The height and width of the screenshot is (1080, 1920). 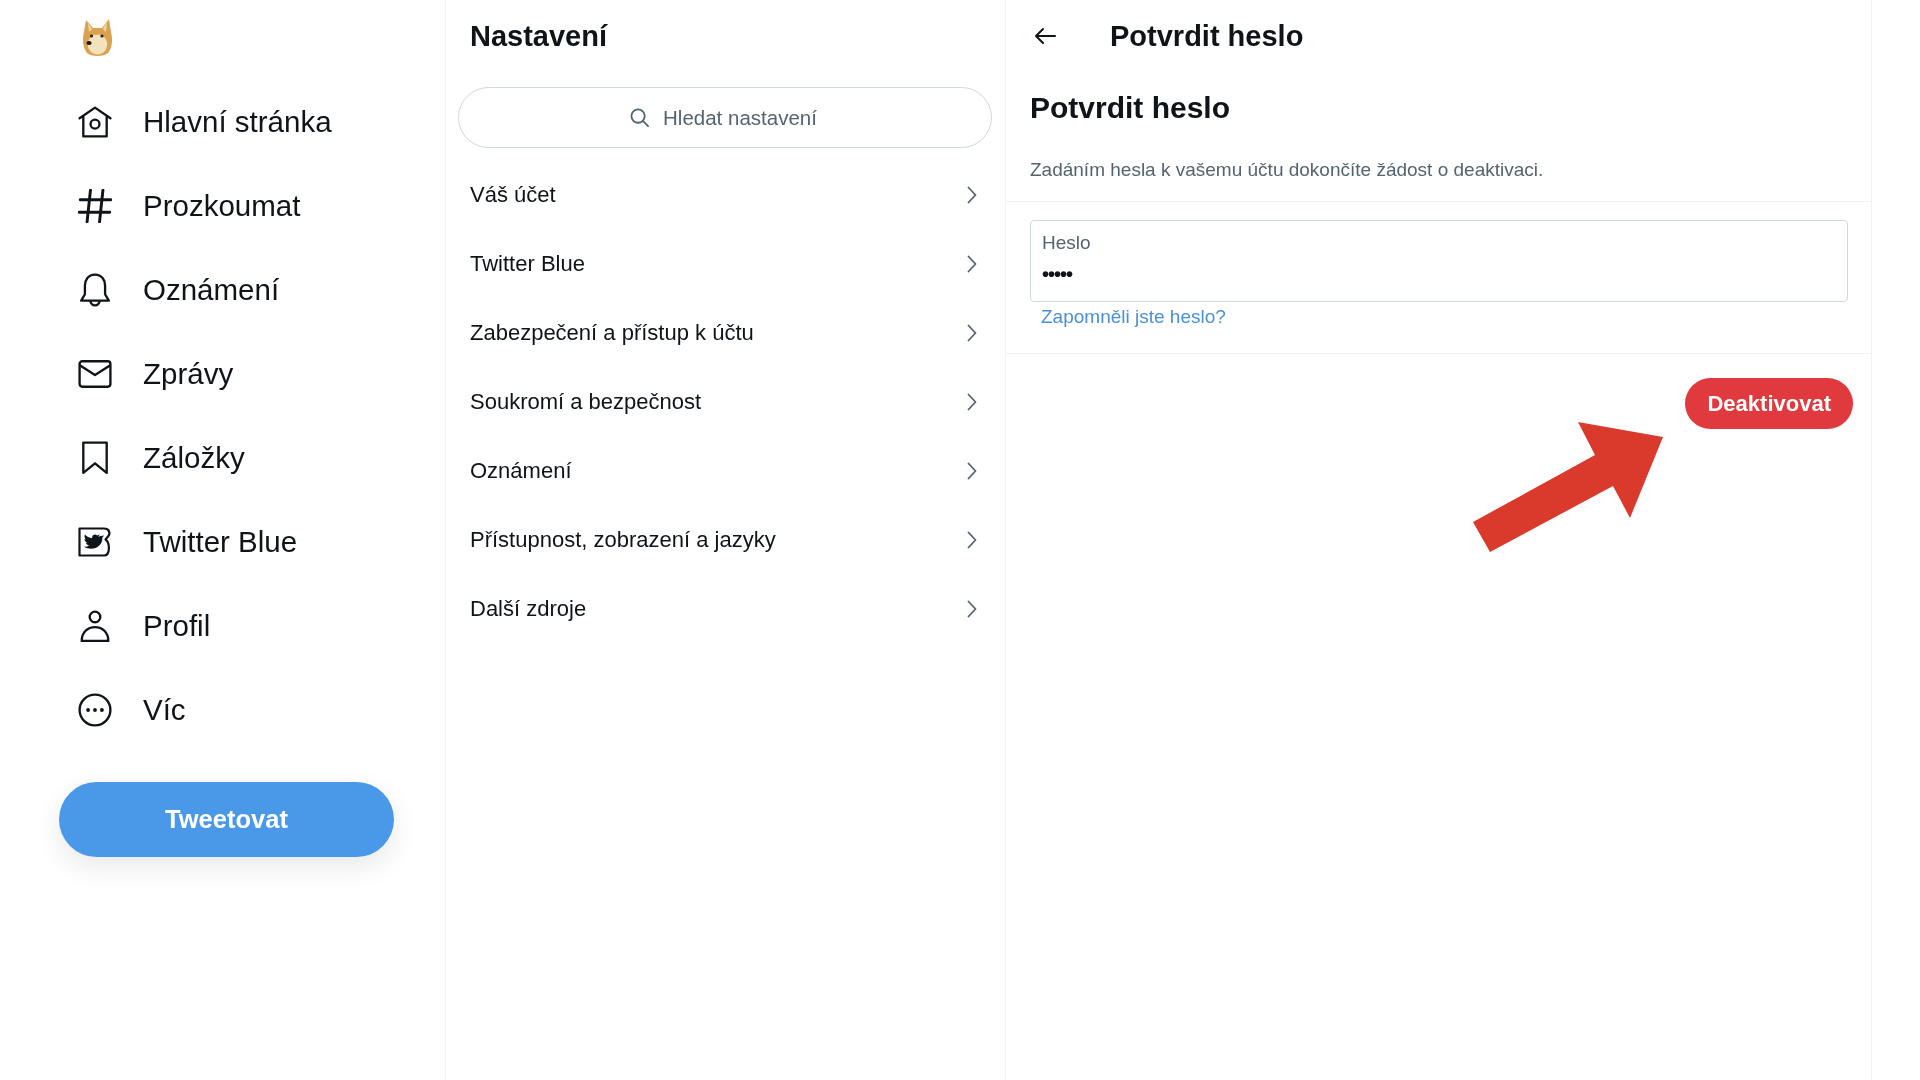 What do you see at coordinates (1130, 108) in the screenshot?
I see `section-heading: Potvrdit heslo` at bounding box center [1130, 108].